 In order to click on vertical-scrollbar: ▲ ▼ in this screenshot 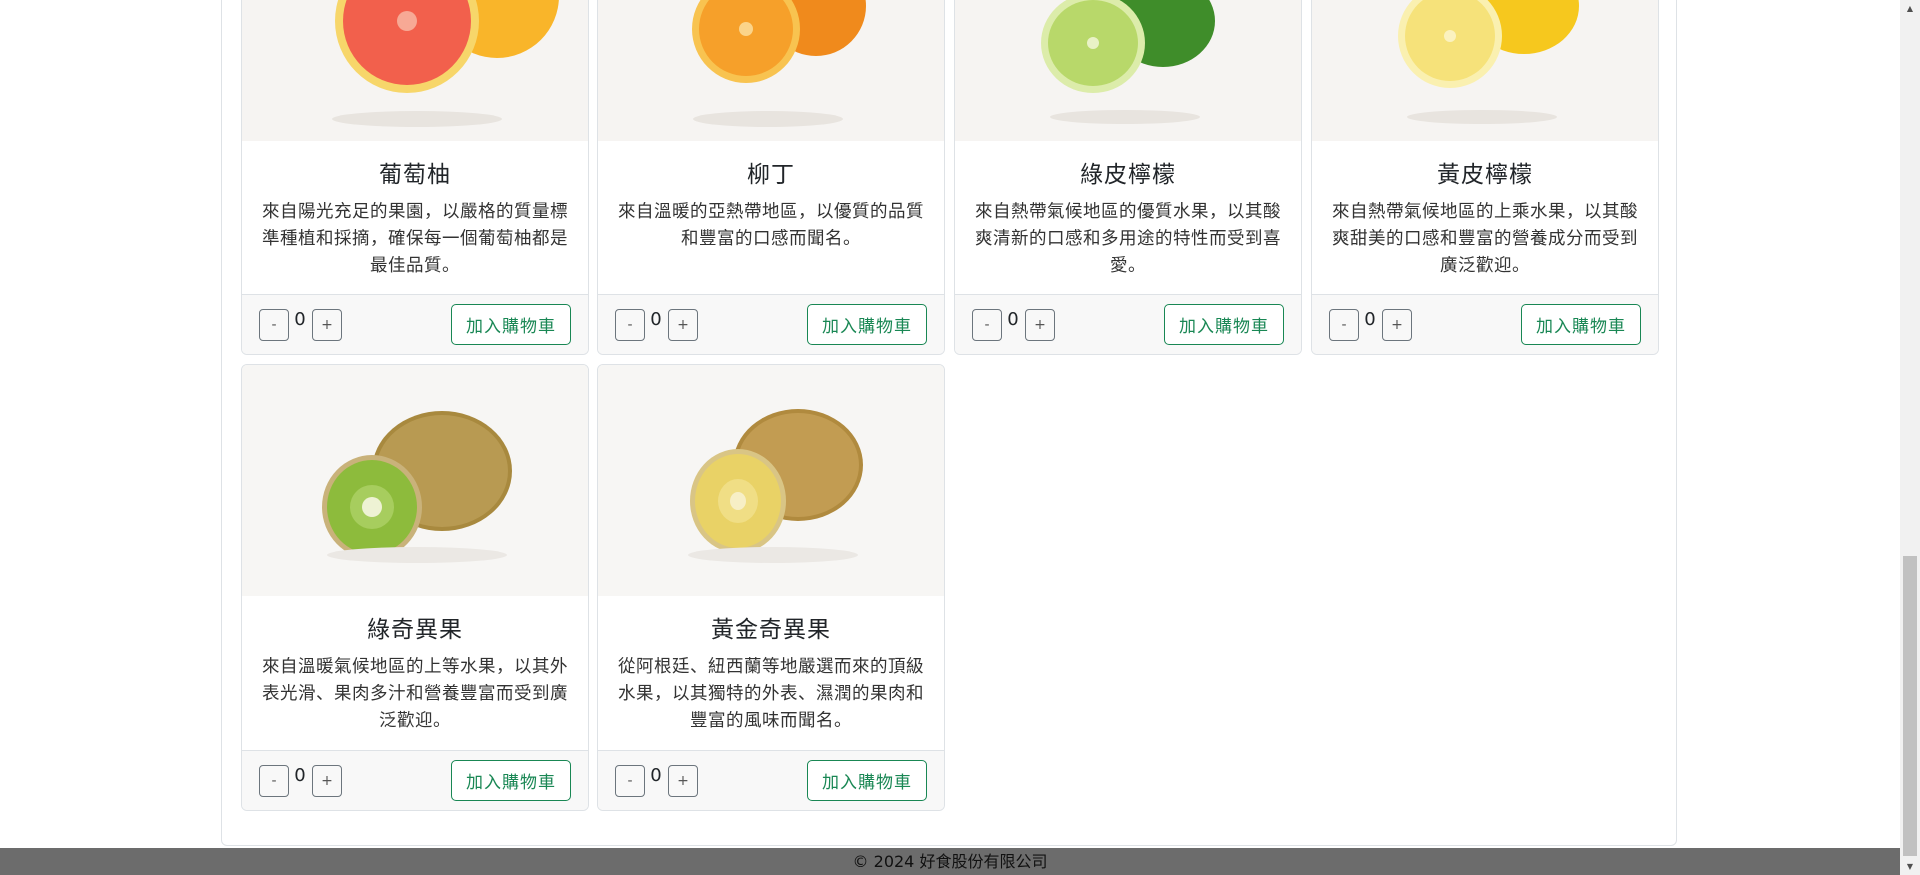, I will do `click(1910, 437)`.